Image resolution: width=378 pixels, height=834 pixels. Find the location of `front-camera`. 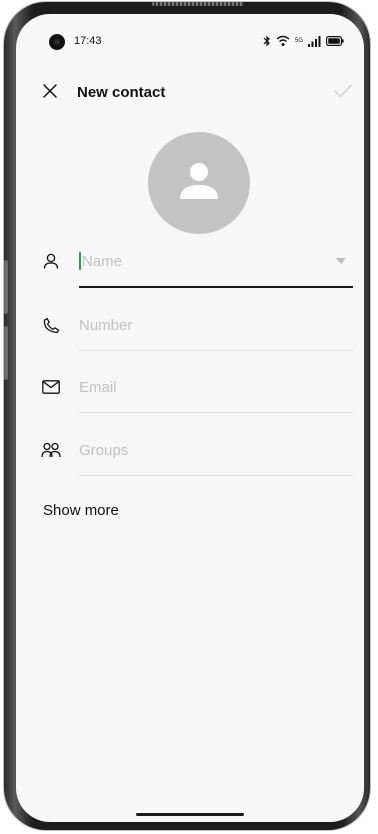

front-camera is located at coordinates (57, 42).